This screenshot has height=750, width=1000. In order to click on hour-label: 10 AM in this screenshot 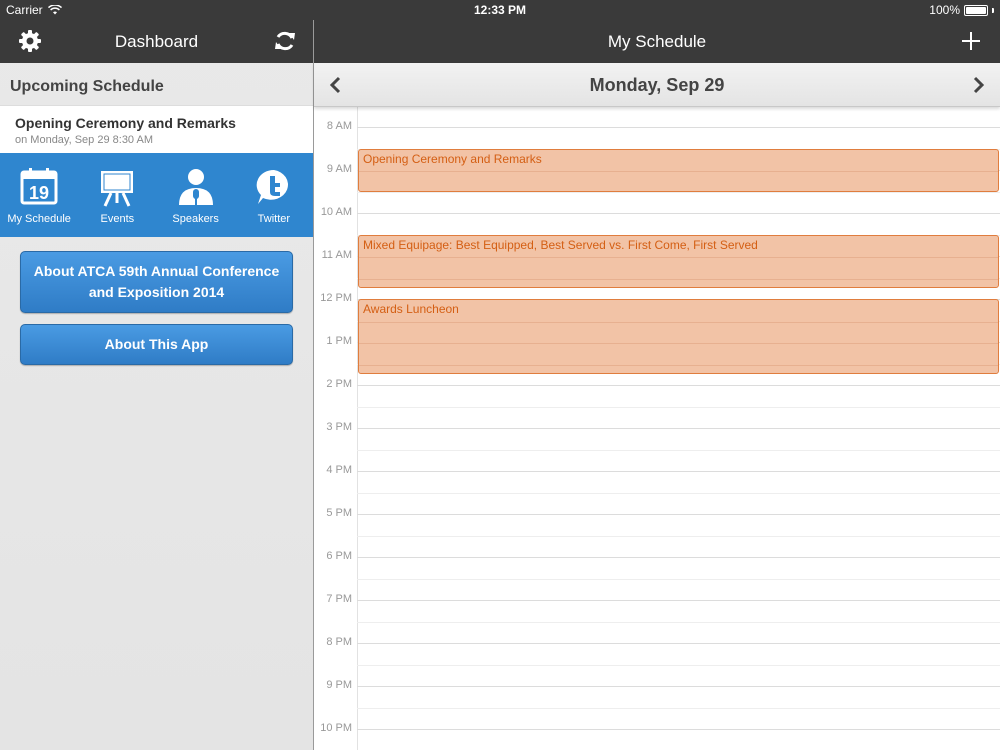, I will do `click(336, 212)`.